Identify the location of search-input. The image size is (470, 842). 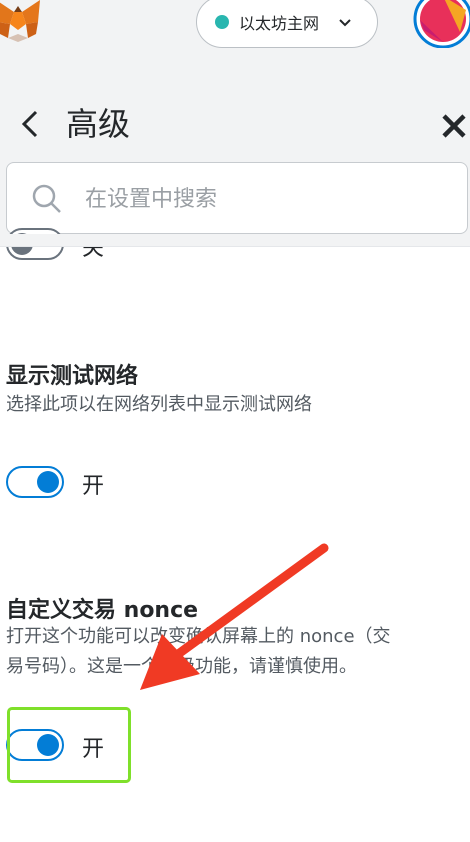
(270, 199).